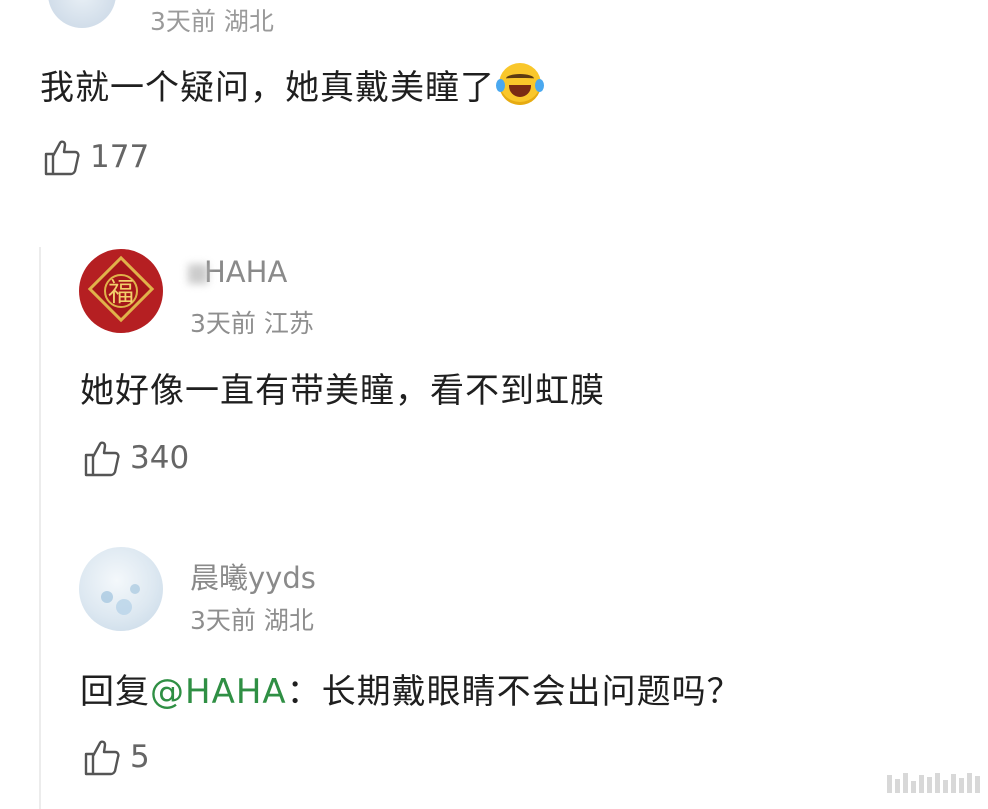 This screenshot has height=809, width=988. I want to click on username: 晨曦yyds, so click(253, 576).